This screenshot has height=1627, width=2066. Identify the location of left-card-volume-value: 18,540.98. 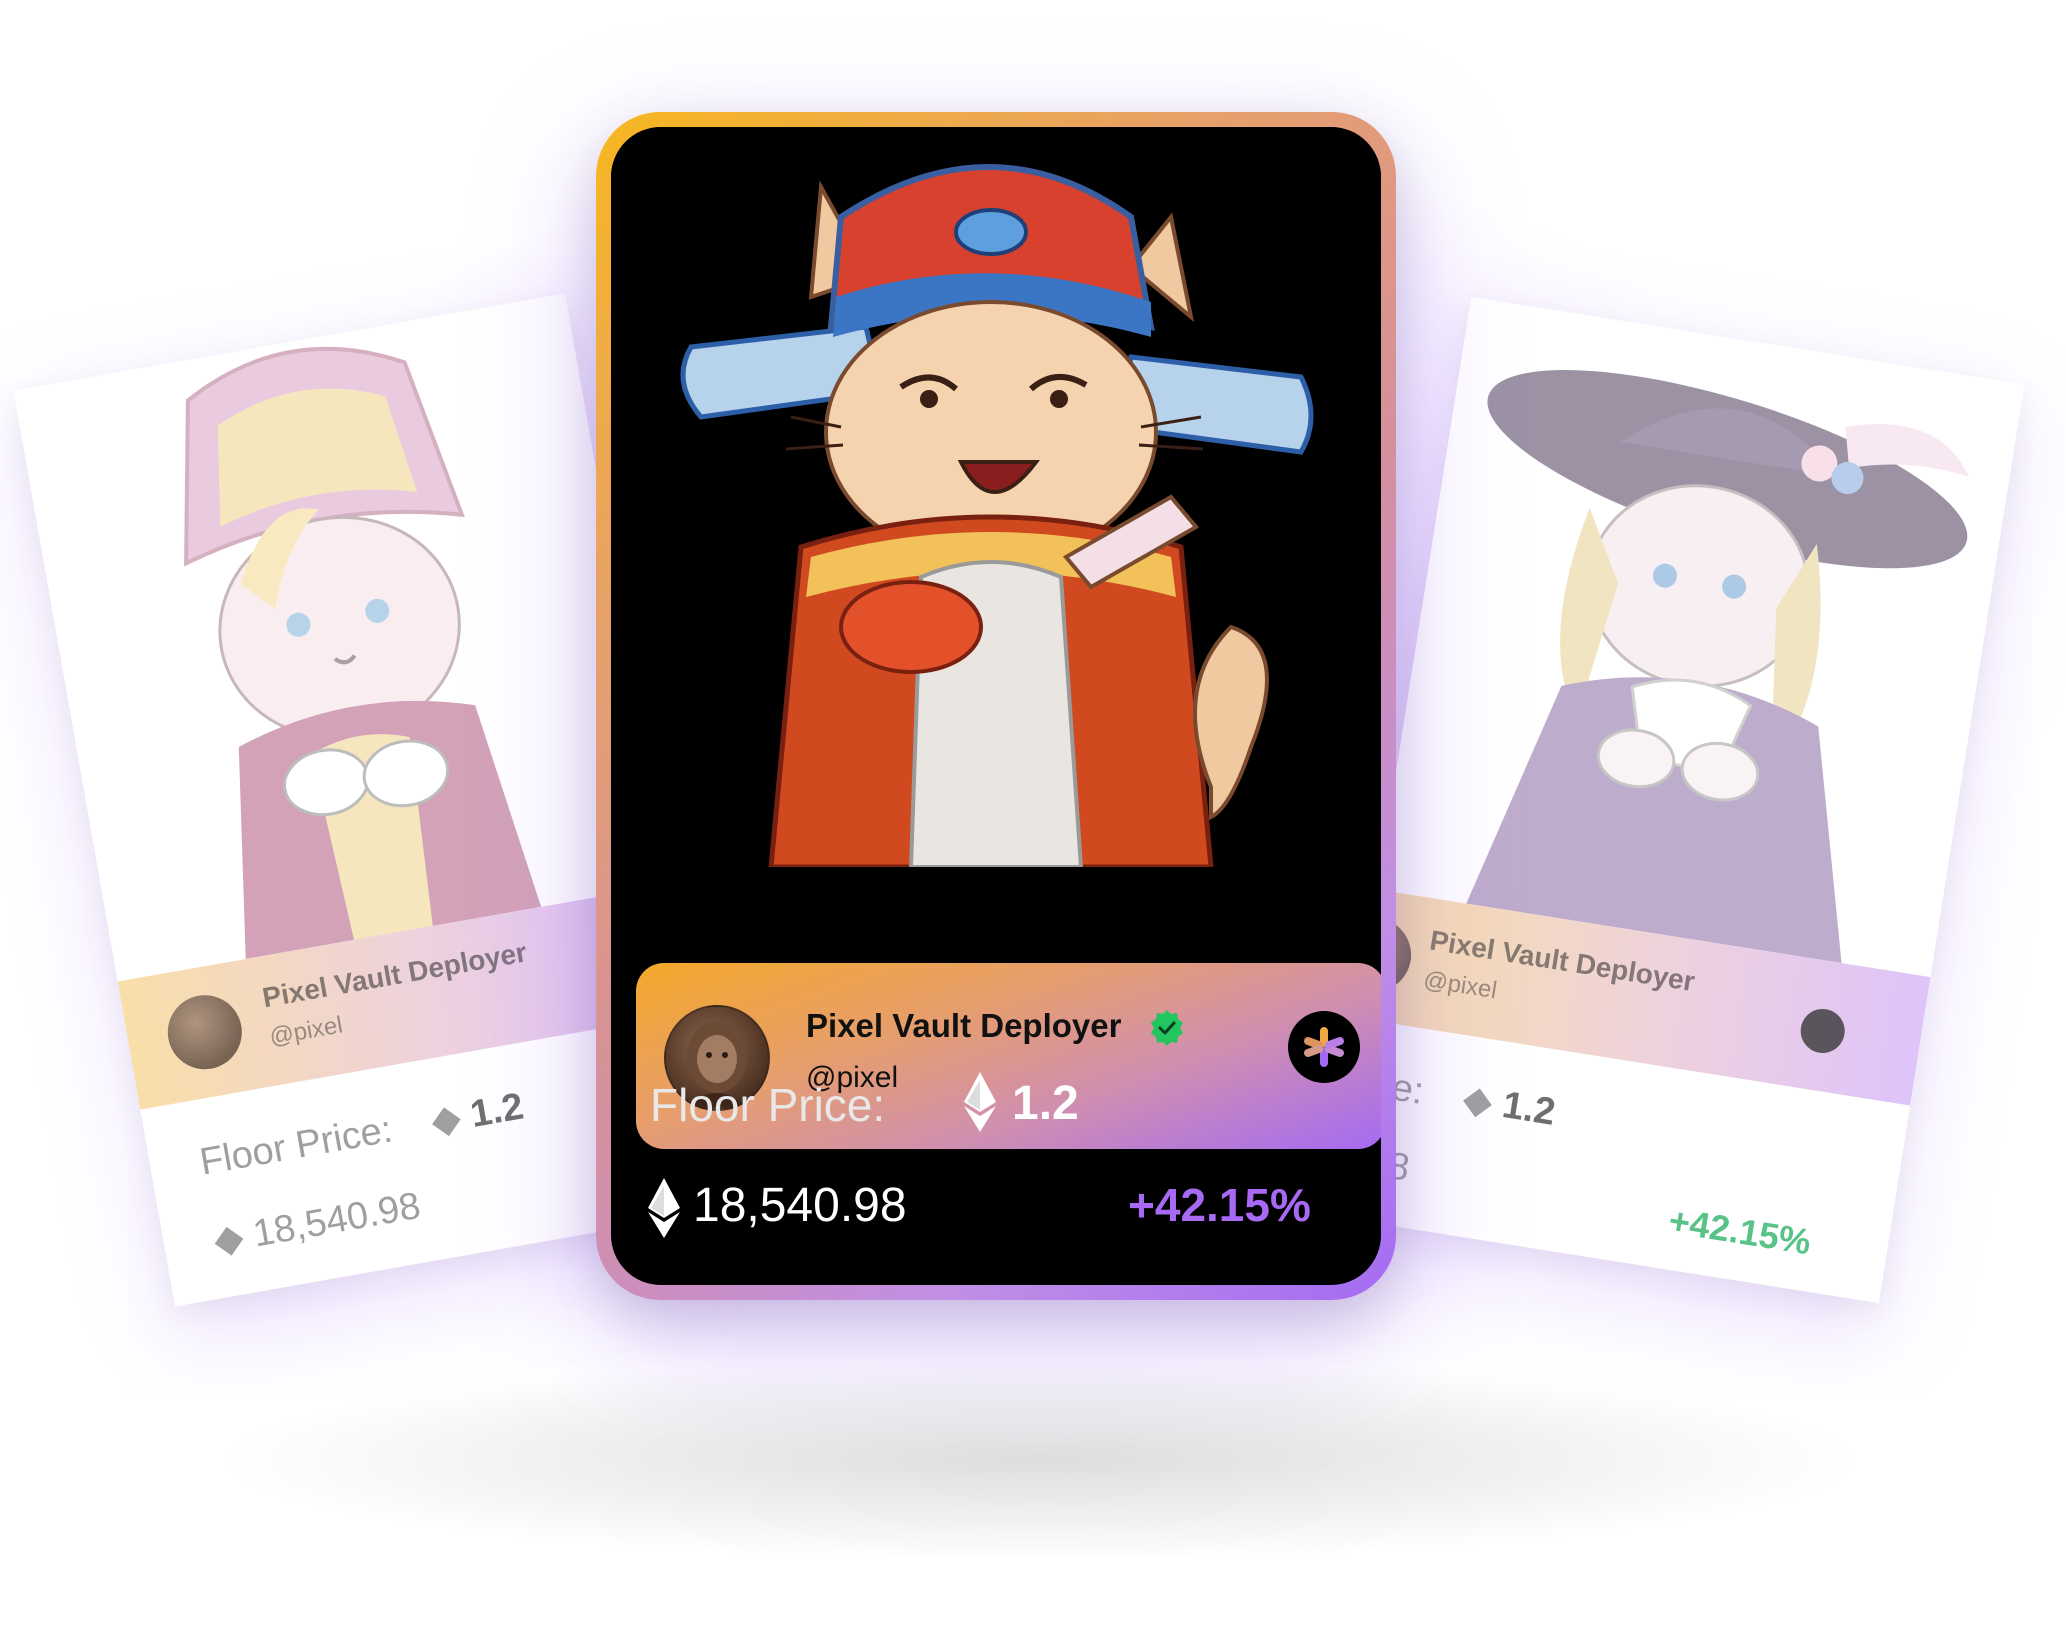
(336, 1220).